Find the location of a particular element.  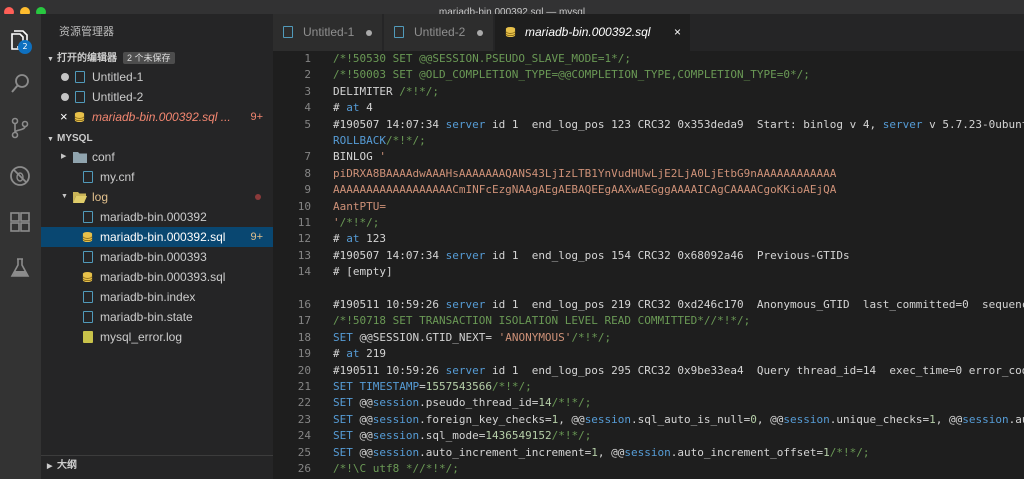

tree-item-mariadb-bin-state: mariadb-bin.state is located at coordinates (157, 317).